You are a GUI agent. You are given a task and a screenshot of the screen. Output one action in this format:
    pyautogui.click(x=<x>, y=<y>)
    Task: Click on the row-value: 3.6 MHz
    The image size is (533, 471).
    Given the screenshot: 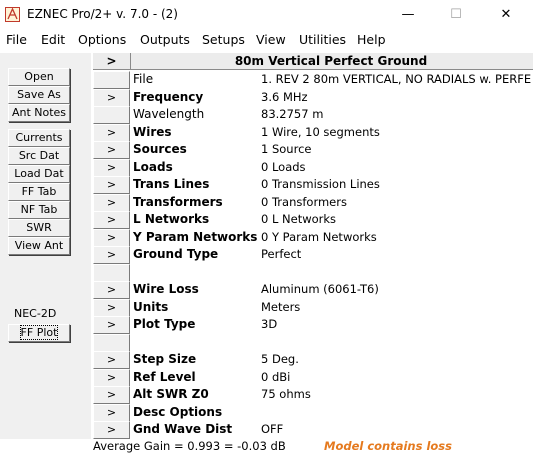 What is the action you would take?
    pyautogui.click(x=284, y=96)
    